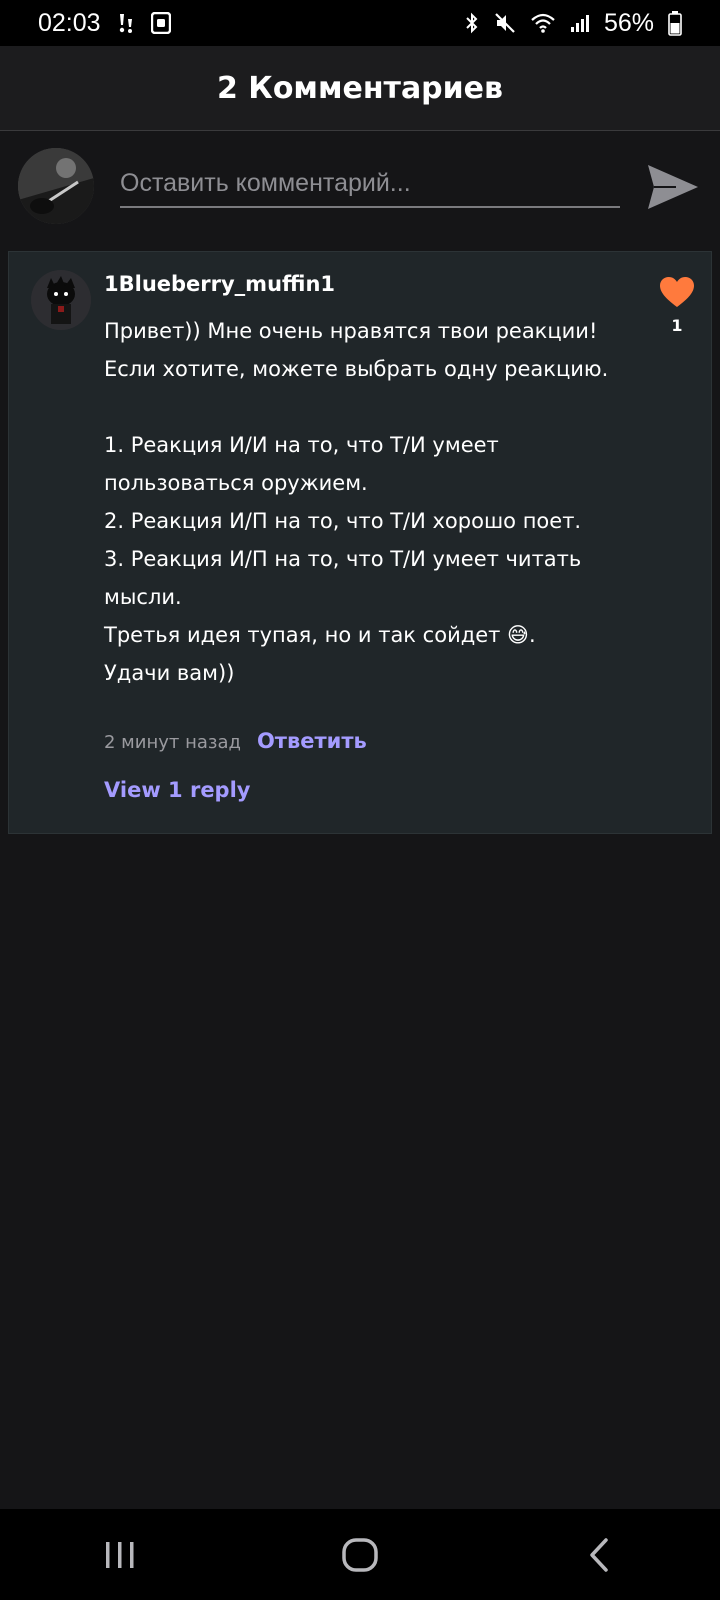 The width and height of the screenshot is (720, 1600). I want to click on header: 2 Комментариев, so click(360, 88).